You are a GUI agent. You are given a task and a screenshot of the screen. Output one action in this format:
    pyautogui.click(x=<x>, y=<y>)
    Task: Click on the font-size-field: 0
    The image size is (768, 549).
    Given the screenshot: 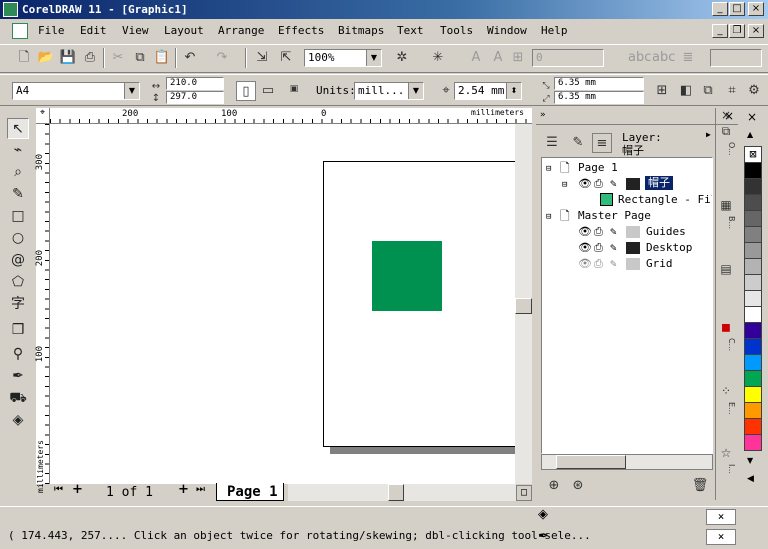 What is the action you would take?
    pyautogui.click(x=568, y=58)
    